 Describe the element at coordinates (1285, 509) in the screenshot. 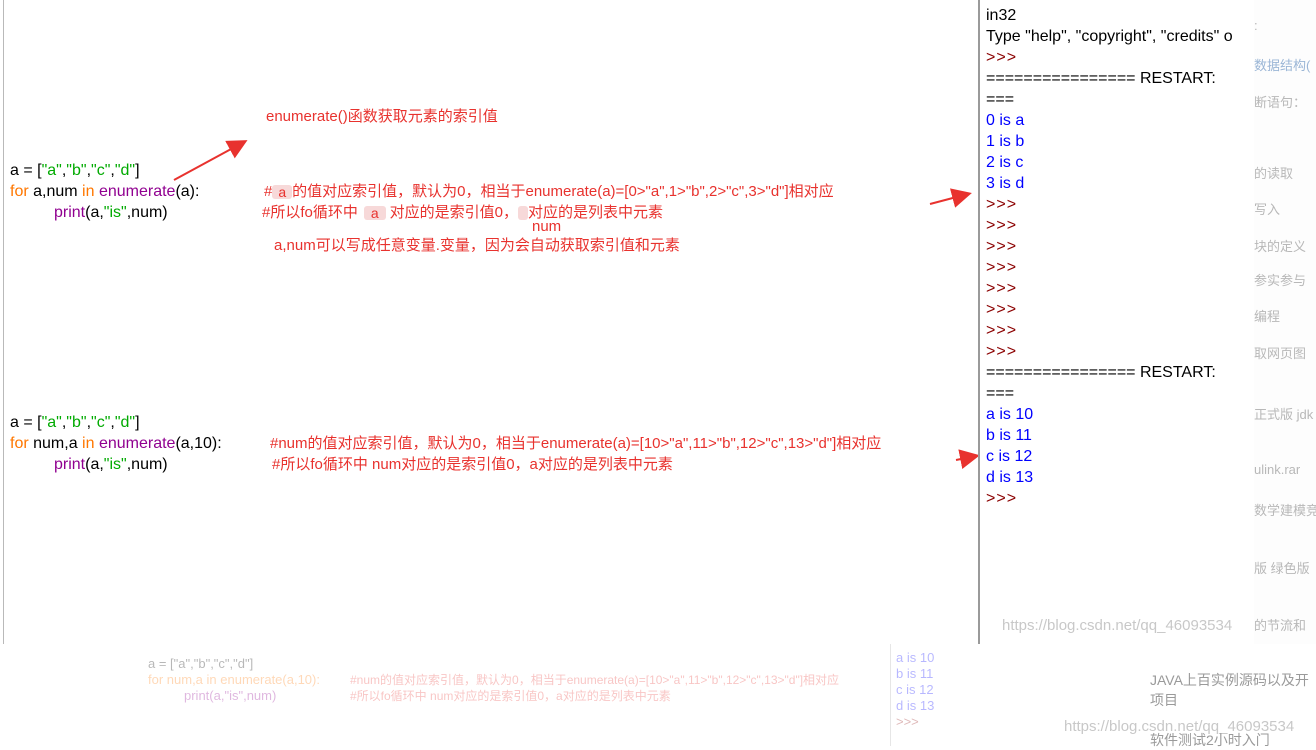

I see `sidebar-article-item: 数学建模竞` at that location.